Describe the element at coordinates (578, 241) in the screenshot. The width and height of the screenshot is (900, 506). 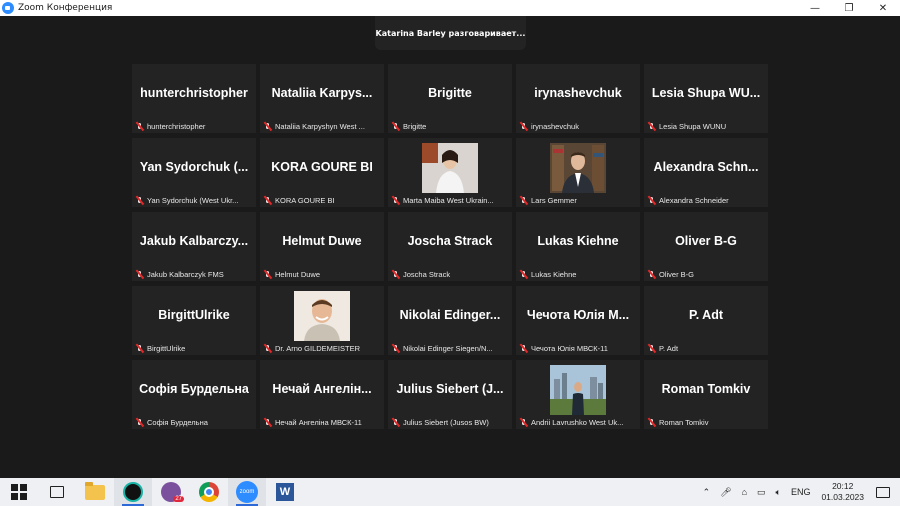
I see `participant-display-name: Lukas Kiehne` at that location.